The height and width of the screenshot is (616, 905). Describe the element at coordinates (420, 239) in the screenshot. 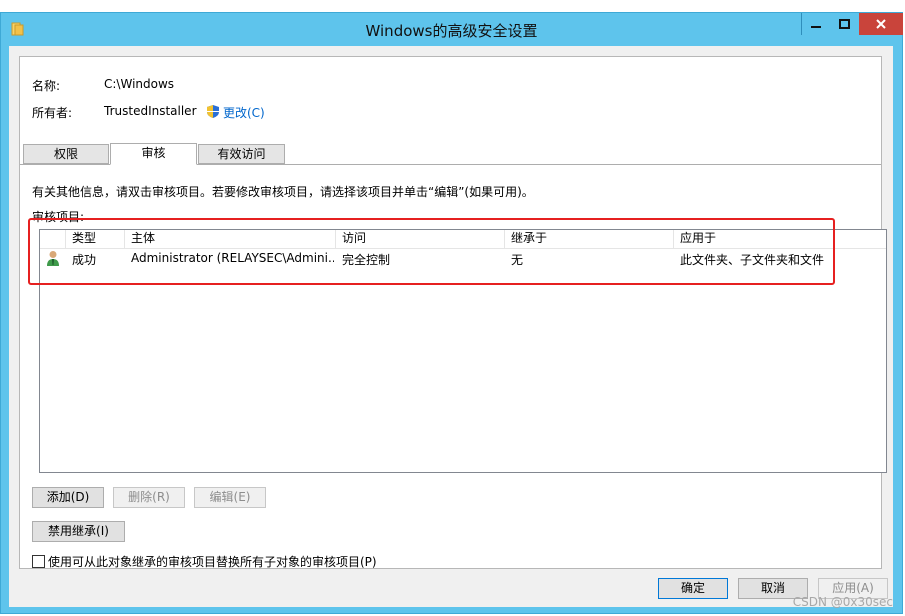

I see `column-header-access: 访问` at that location.